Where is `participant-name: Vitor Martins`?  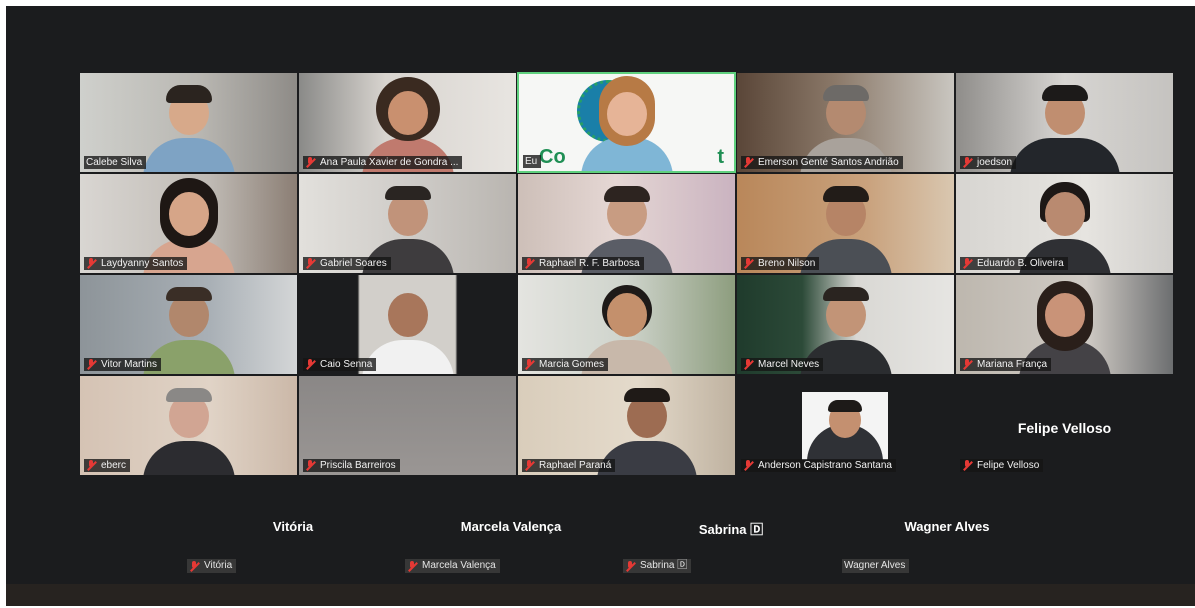 participant-name: Vitor Martins is located at coordinates (129, 364).